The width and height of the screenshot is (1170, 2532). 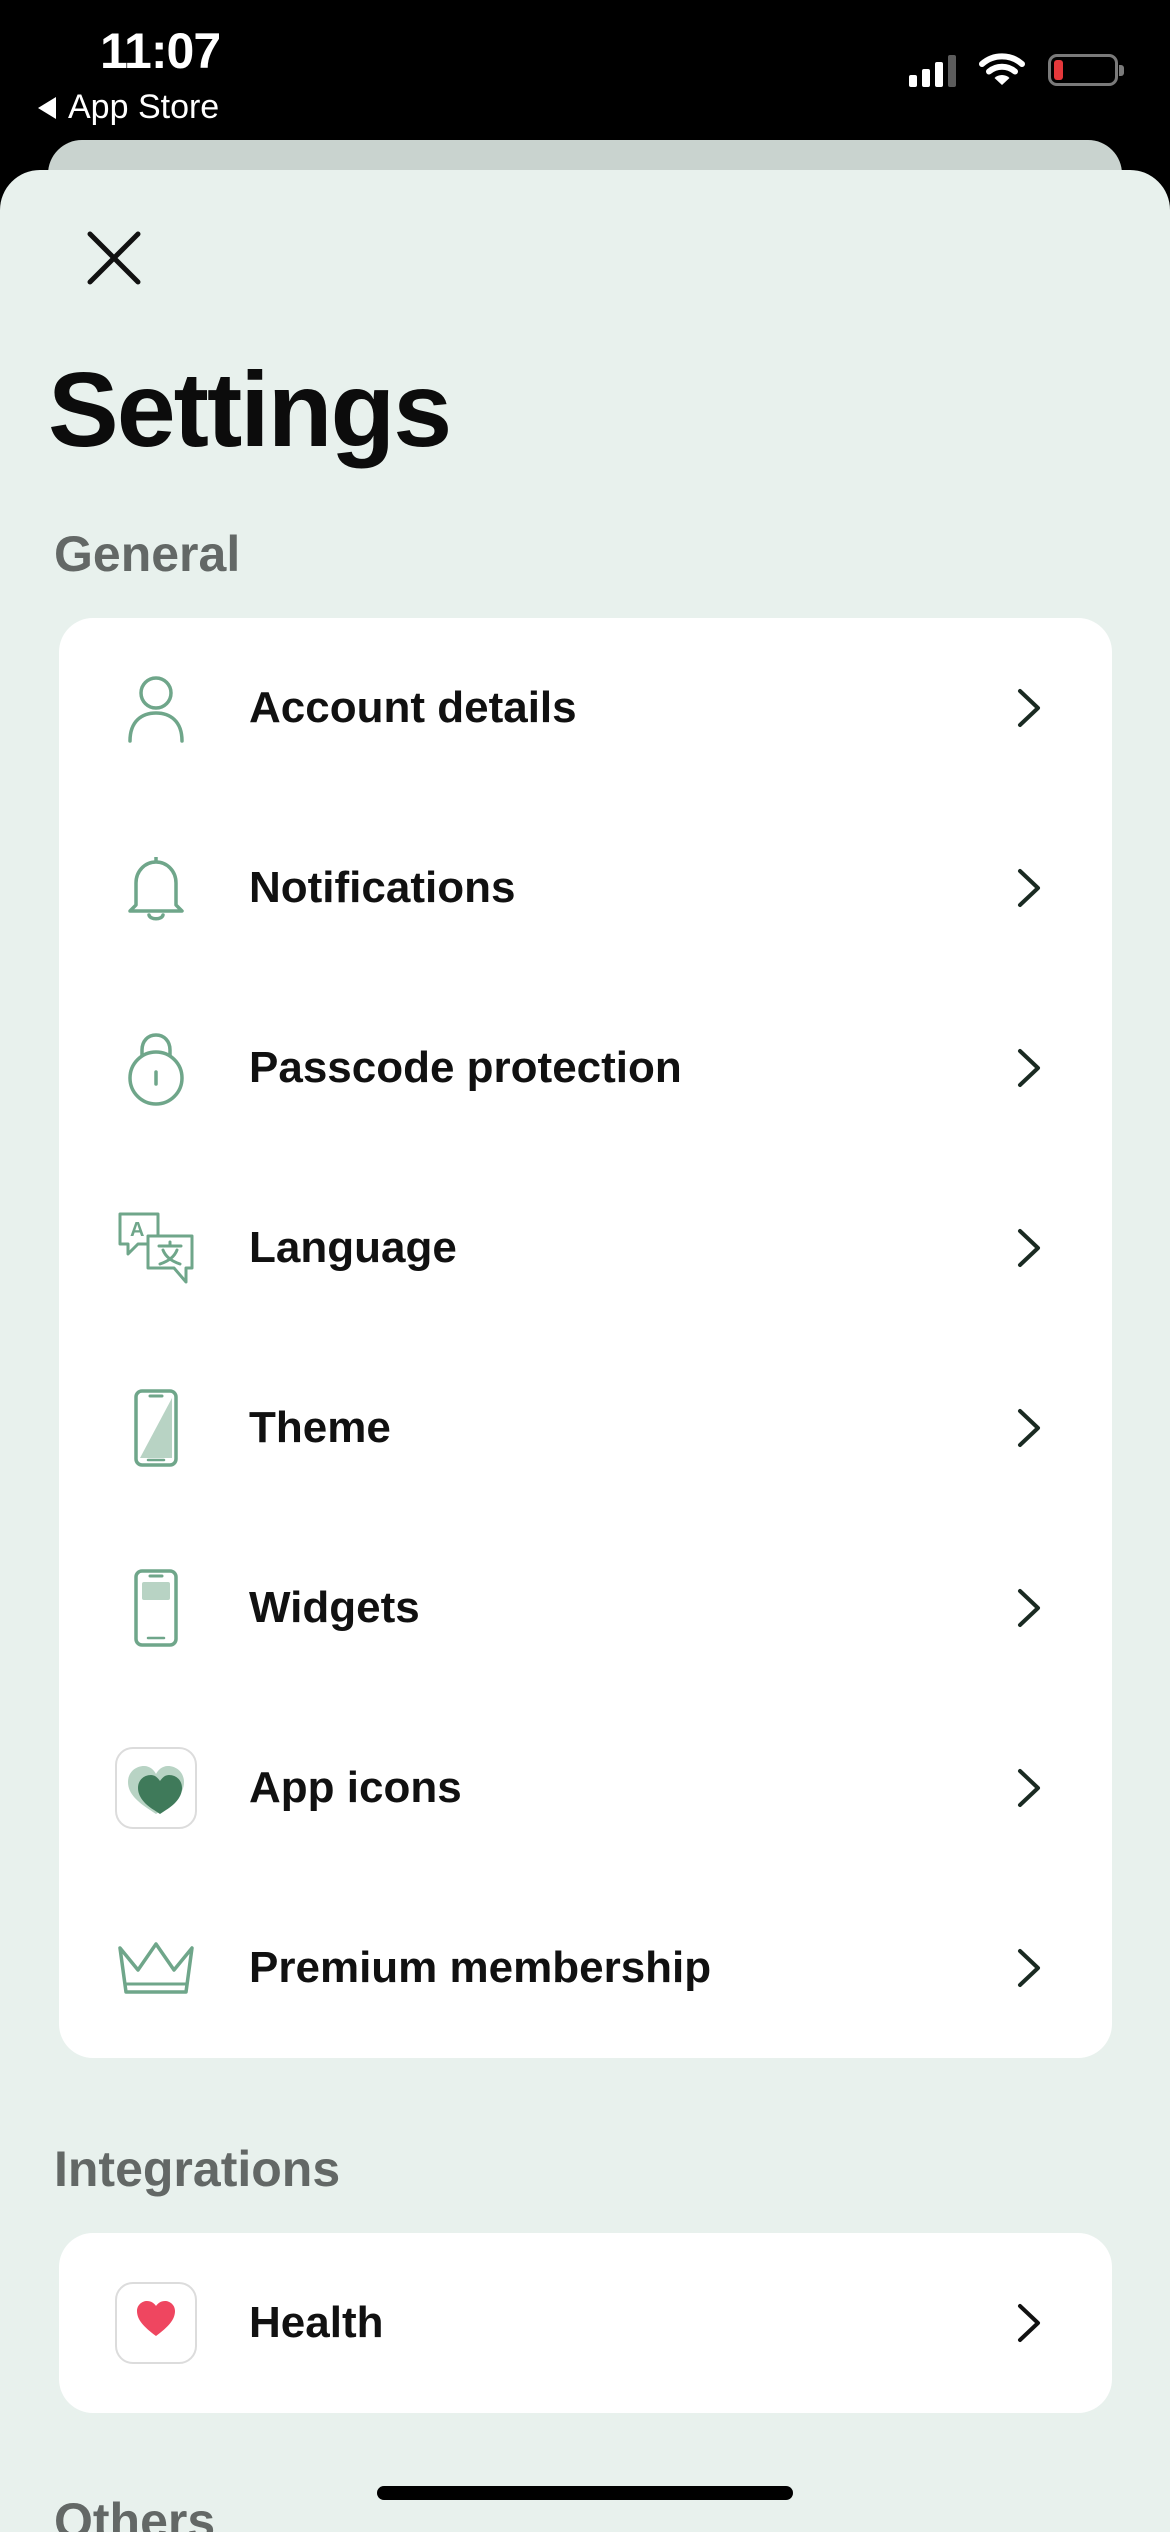 What do you see at coordinates (480, 1967) in the screenshot?
I see `settings-item-label: Premium membership` at bounding box center [480, 1967].